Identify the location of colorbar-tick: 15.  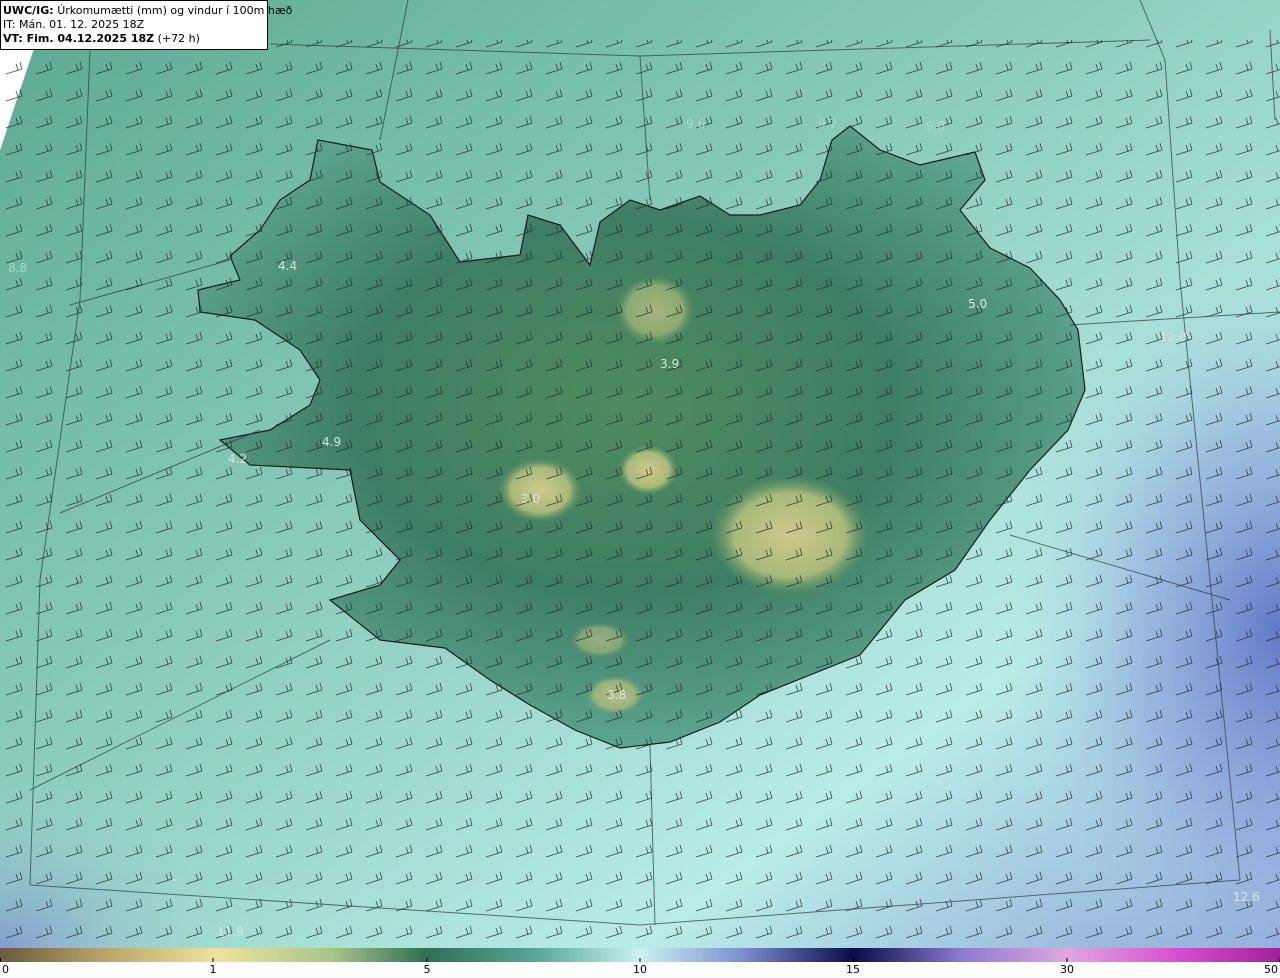
(853, 969).